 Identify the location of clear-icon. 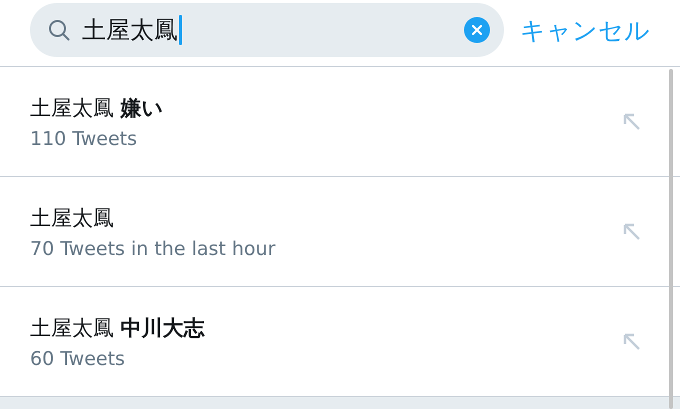
(477, 30).